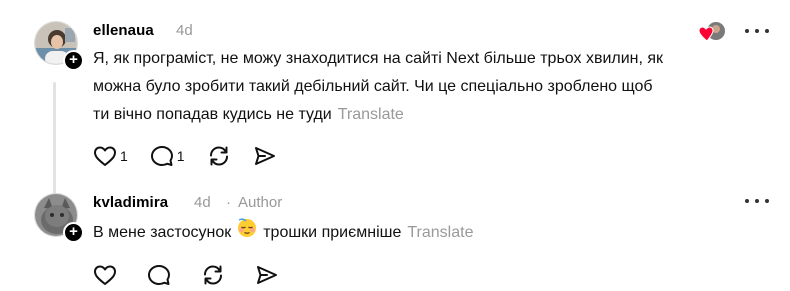  I want to click on reply-button: 1, so click(167, 156).